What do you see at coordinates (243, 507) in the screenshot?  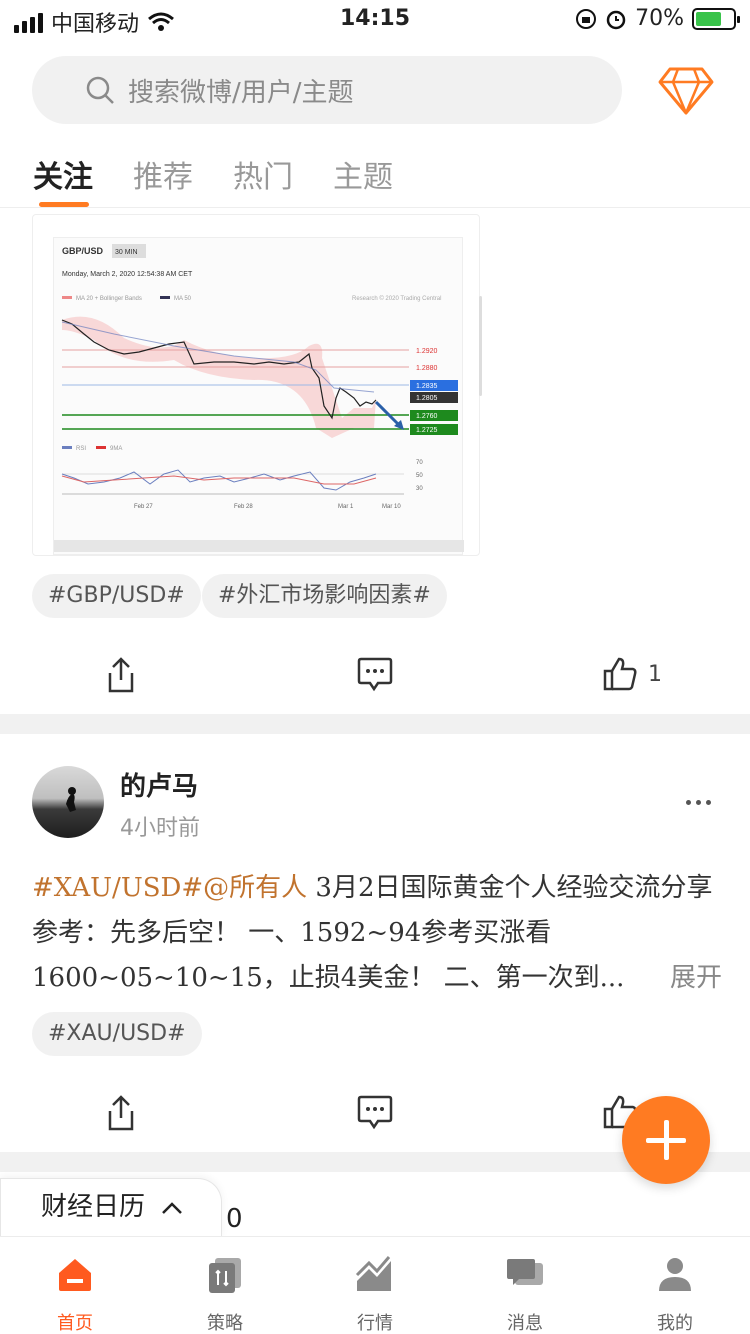 I see `date-label-2: Feb 28` at bounding box center [243, 507].